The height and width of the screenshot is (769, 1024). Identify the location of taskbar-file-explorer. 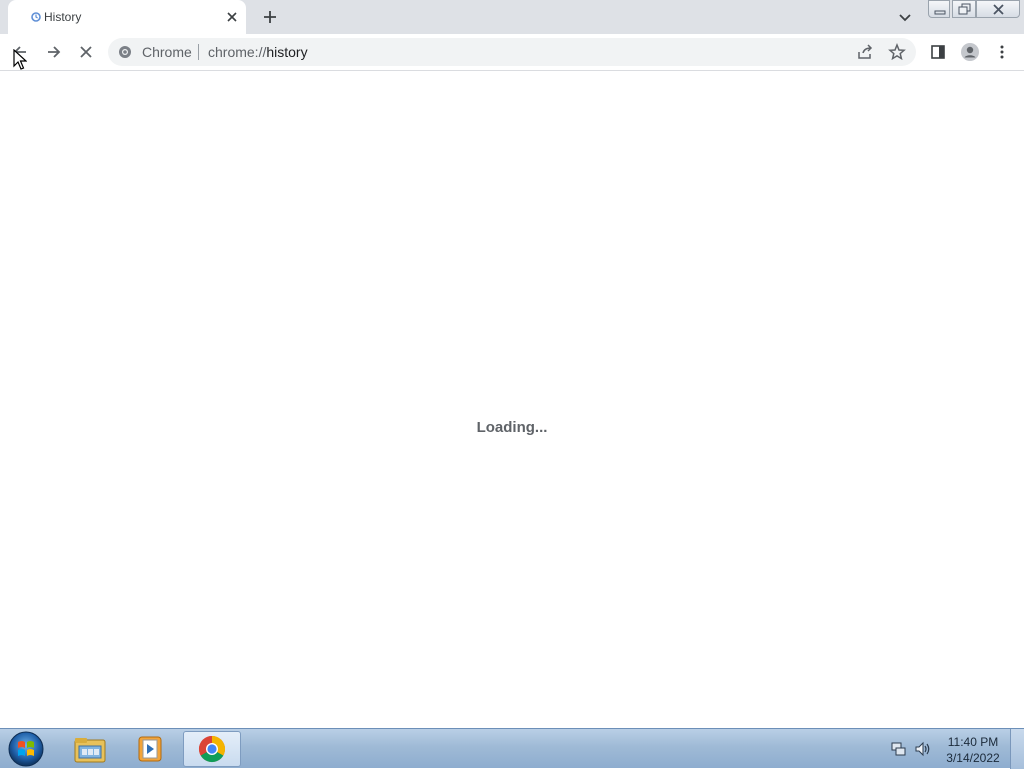
(90, 749).